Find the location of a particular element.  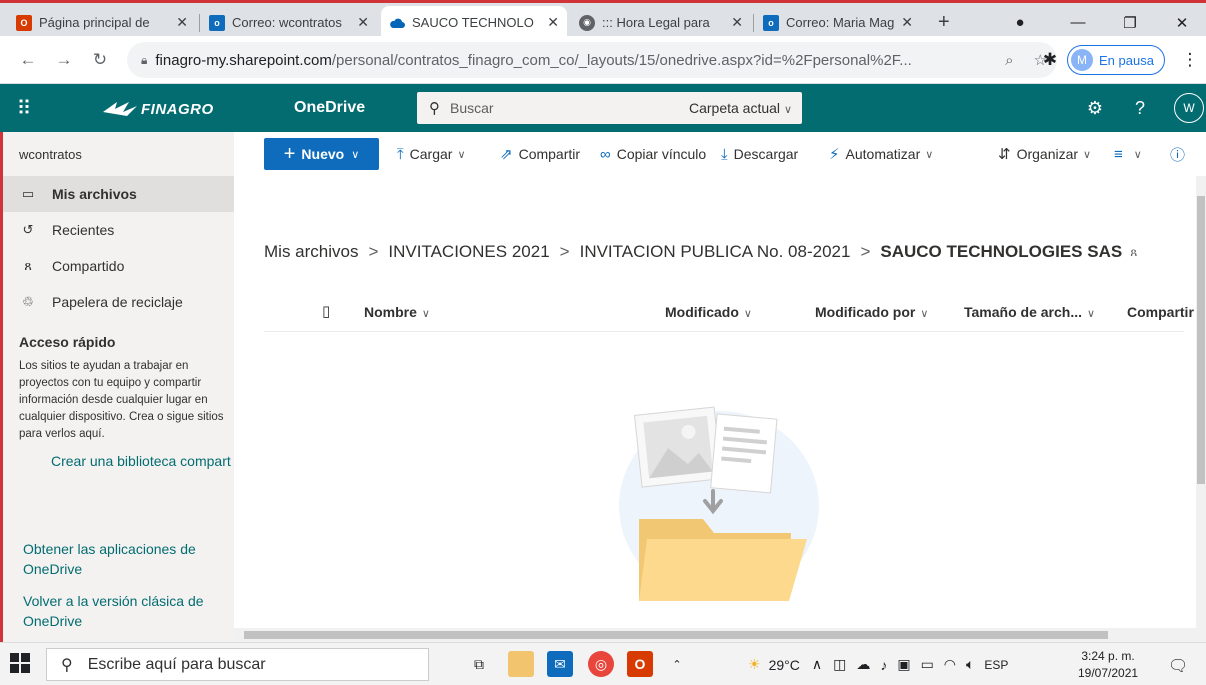

chevron-up-icon: ⌃ is located at coordinates (677, 664).